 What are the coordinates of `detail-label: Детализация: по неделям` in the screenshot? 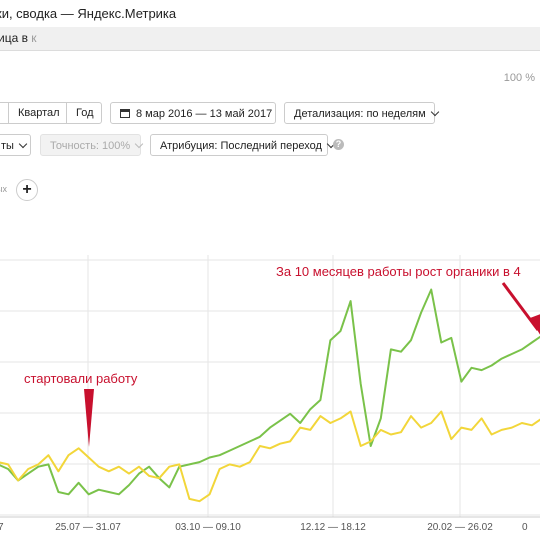 It's located at (360, 114).